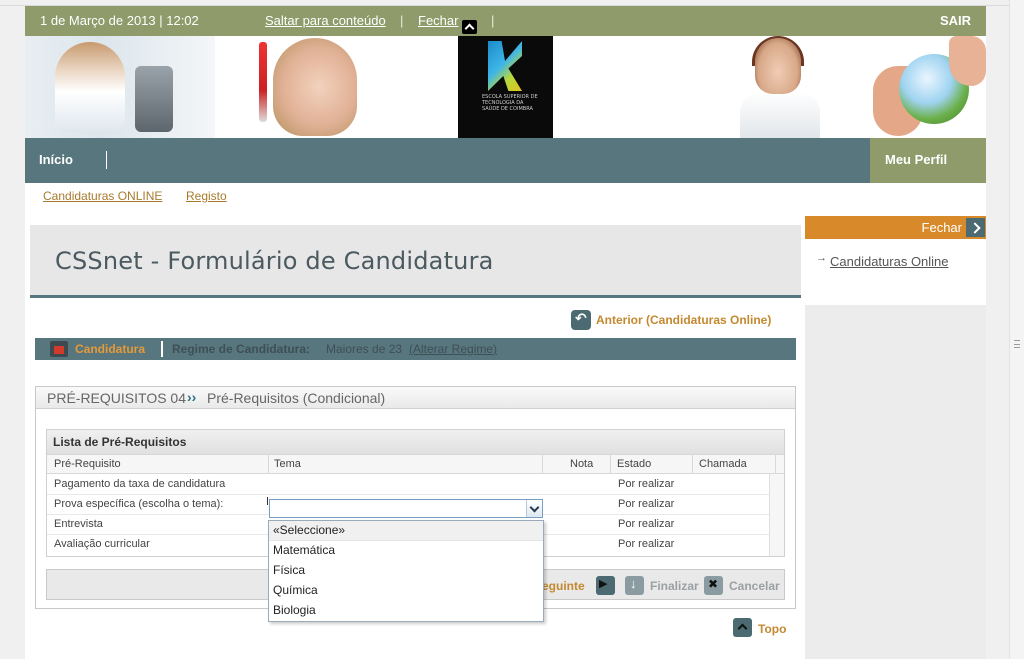  I want to click on next-step-icon, so click(605, 585).